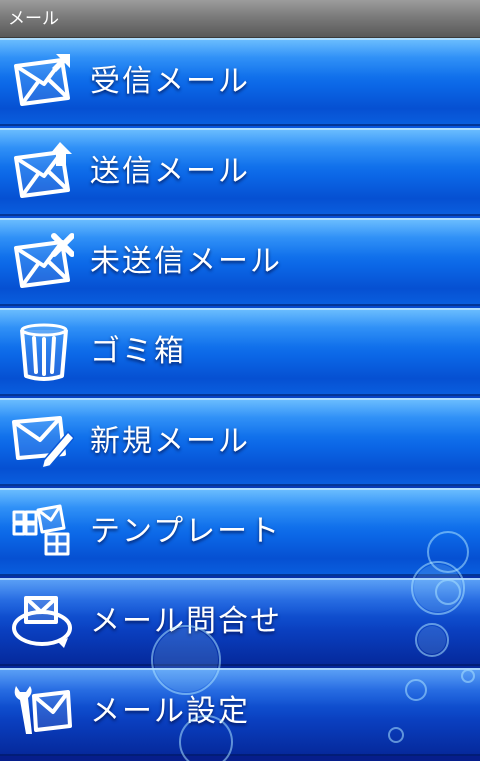 This screenshot has width=480, height=761. I want to click on menu-item-label: ゴミ箱, so click(138, 351).